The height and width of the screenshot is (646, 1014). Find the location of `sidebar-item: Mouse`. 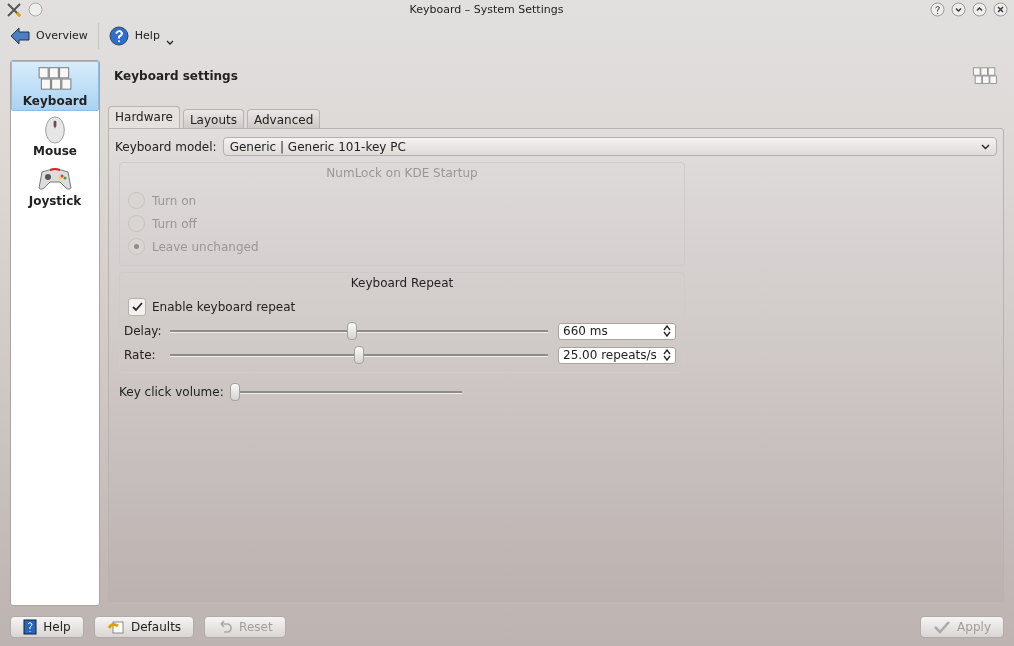

sidebar-item: Mouse is located at coordinates (55, 136).